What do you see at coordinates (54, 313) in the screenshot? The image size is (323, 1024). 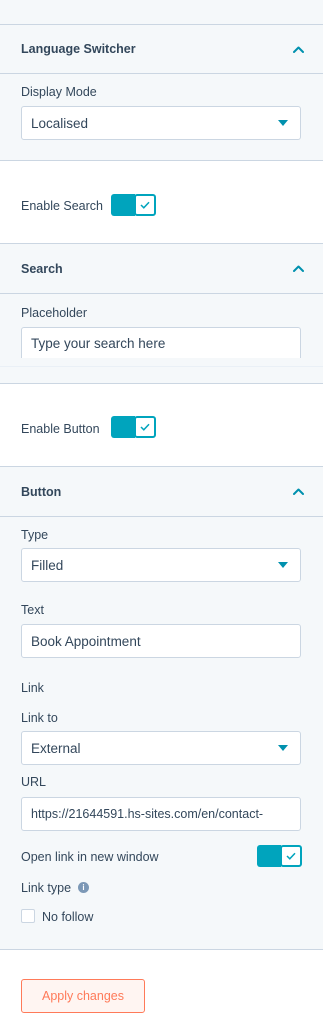 I see `placeholder-label: Placeholder` at bounding box center [54, 313].